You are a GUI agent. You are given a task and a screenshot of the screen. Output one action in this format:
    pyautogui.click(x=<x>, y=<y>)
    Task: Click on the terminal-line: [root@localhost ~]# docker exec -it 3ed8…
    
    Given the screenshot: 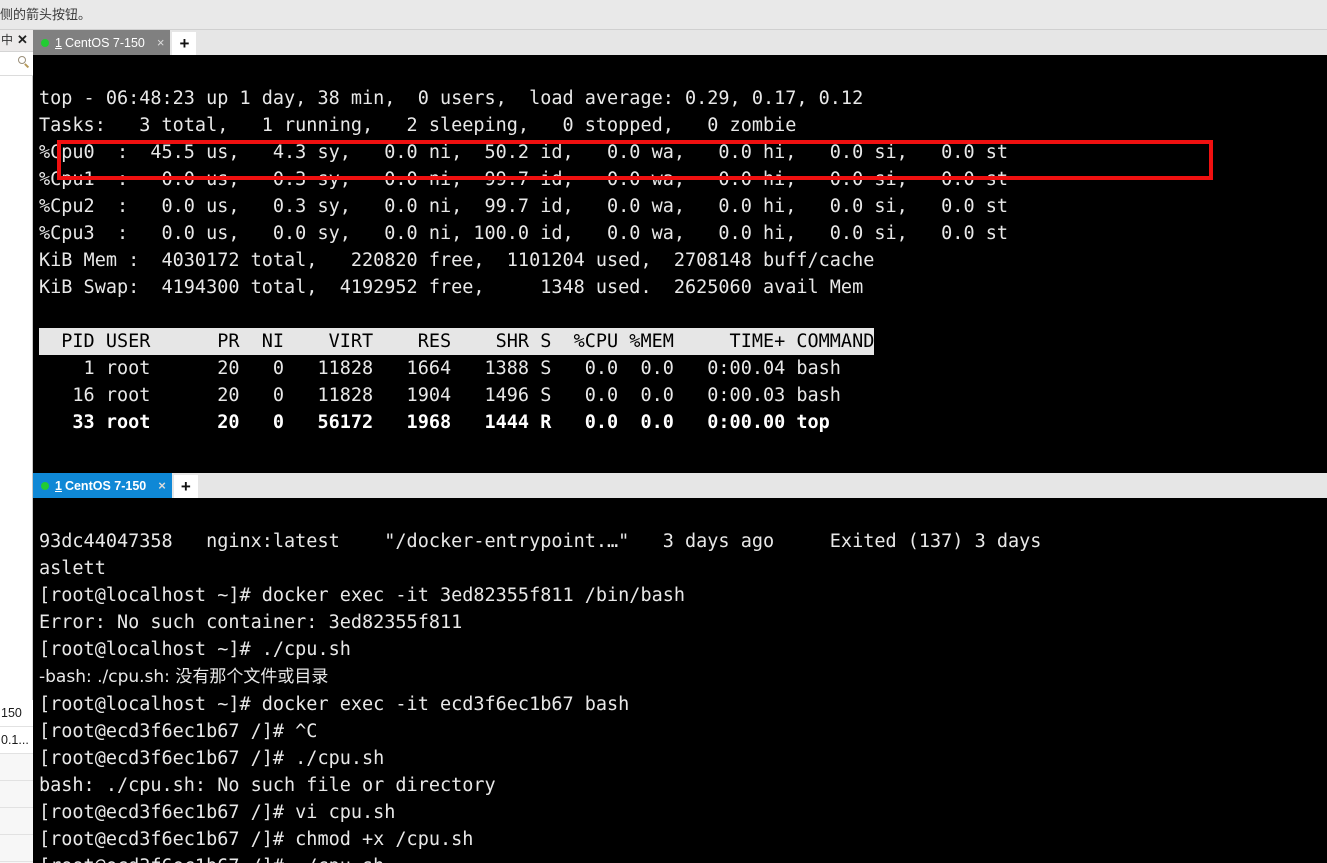 What is the action you would take?
    pyautogui.click(x=362, y=595)
    